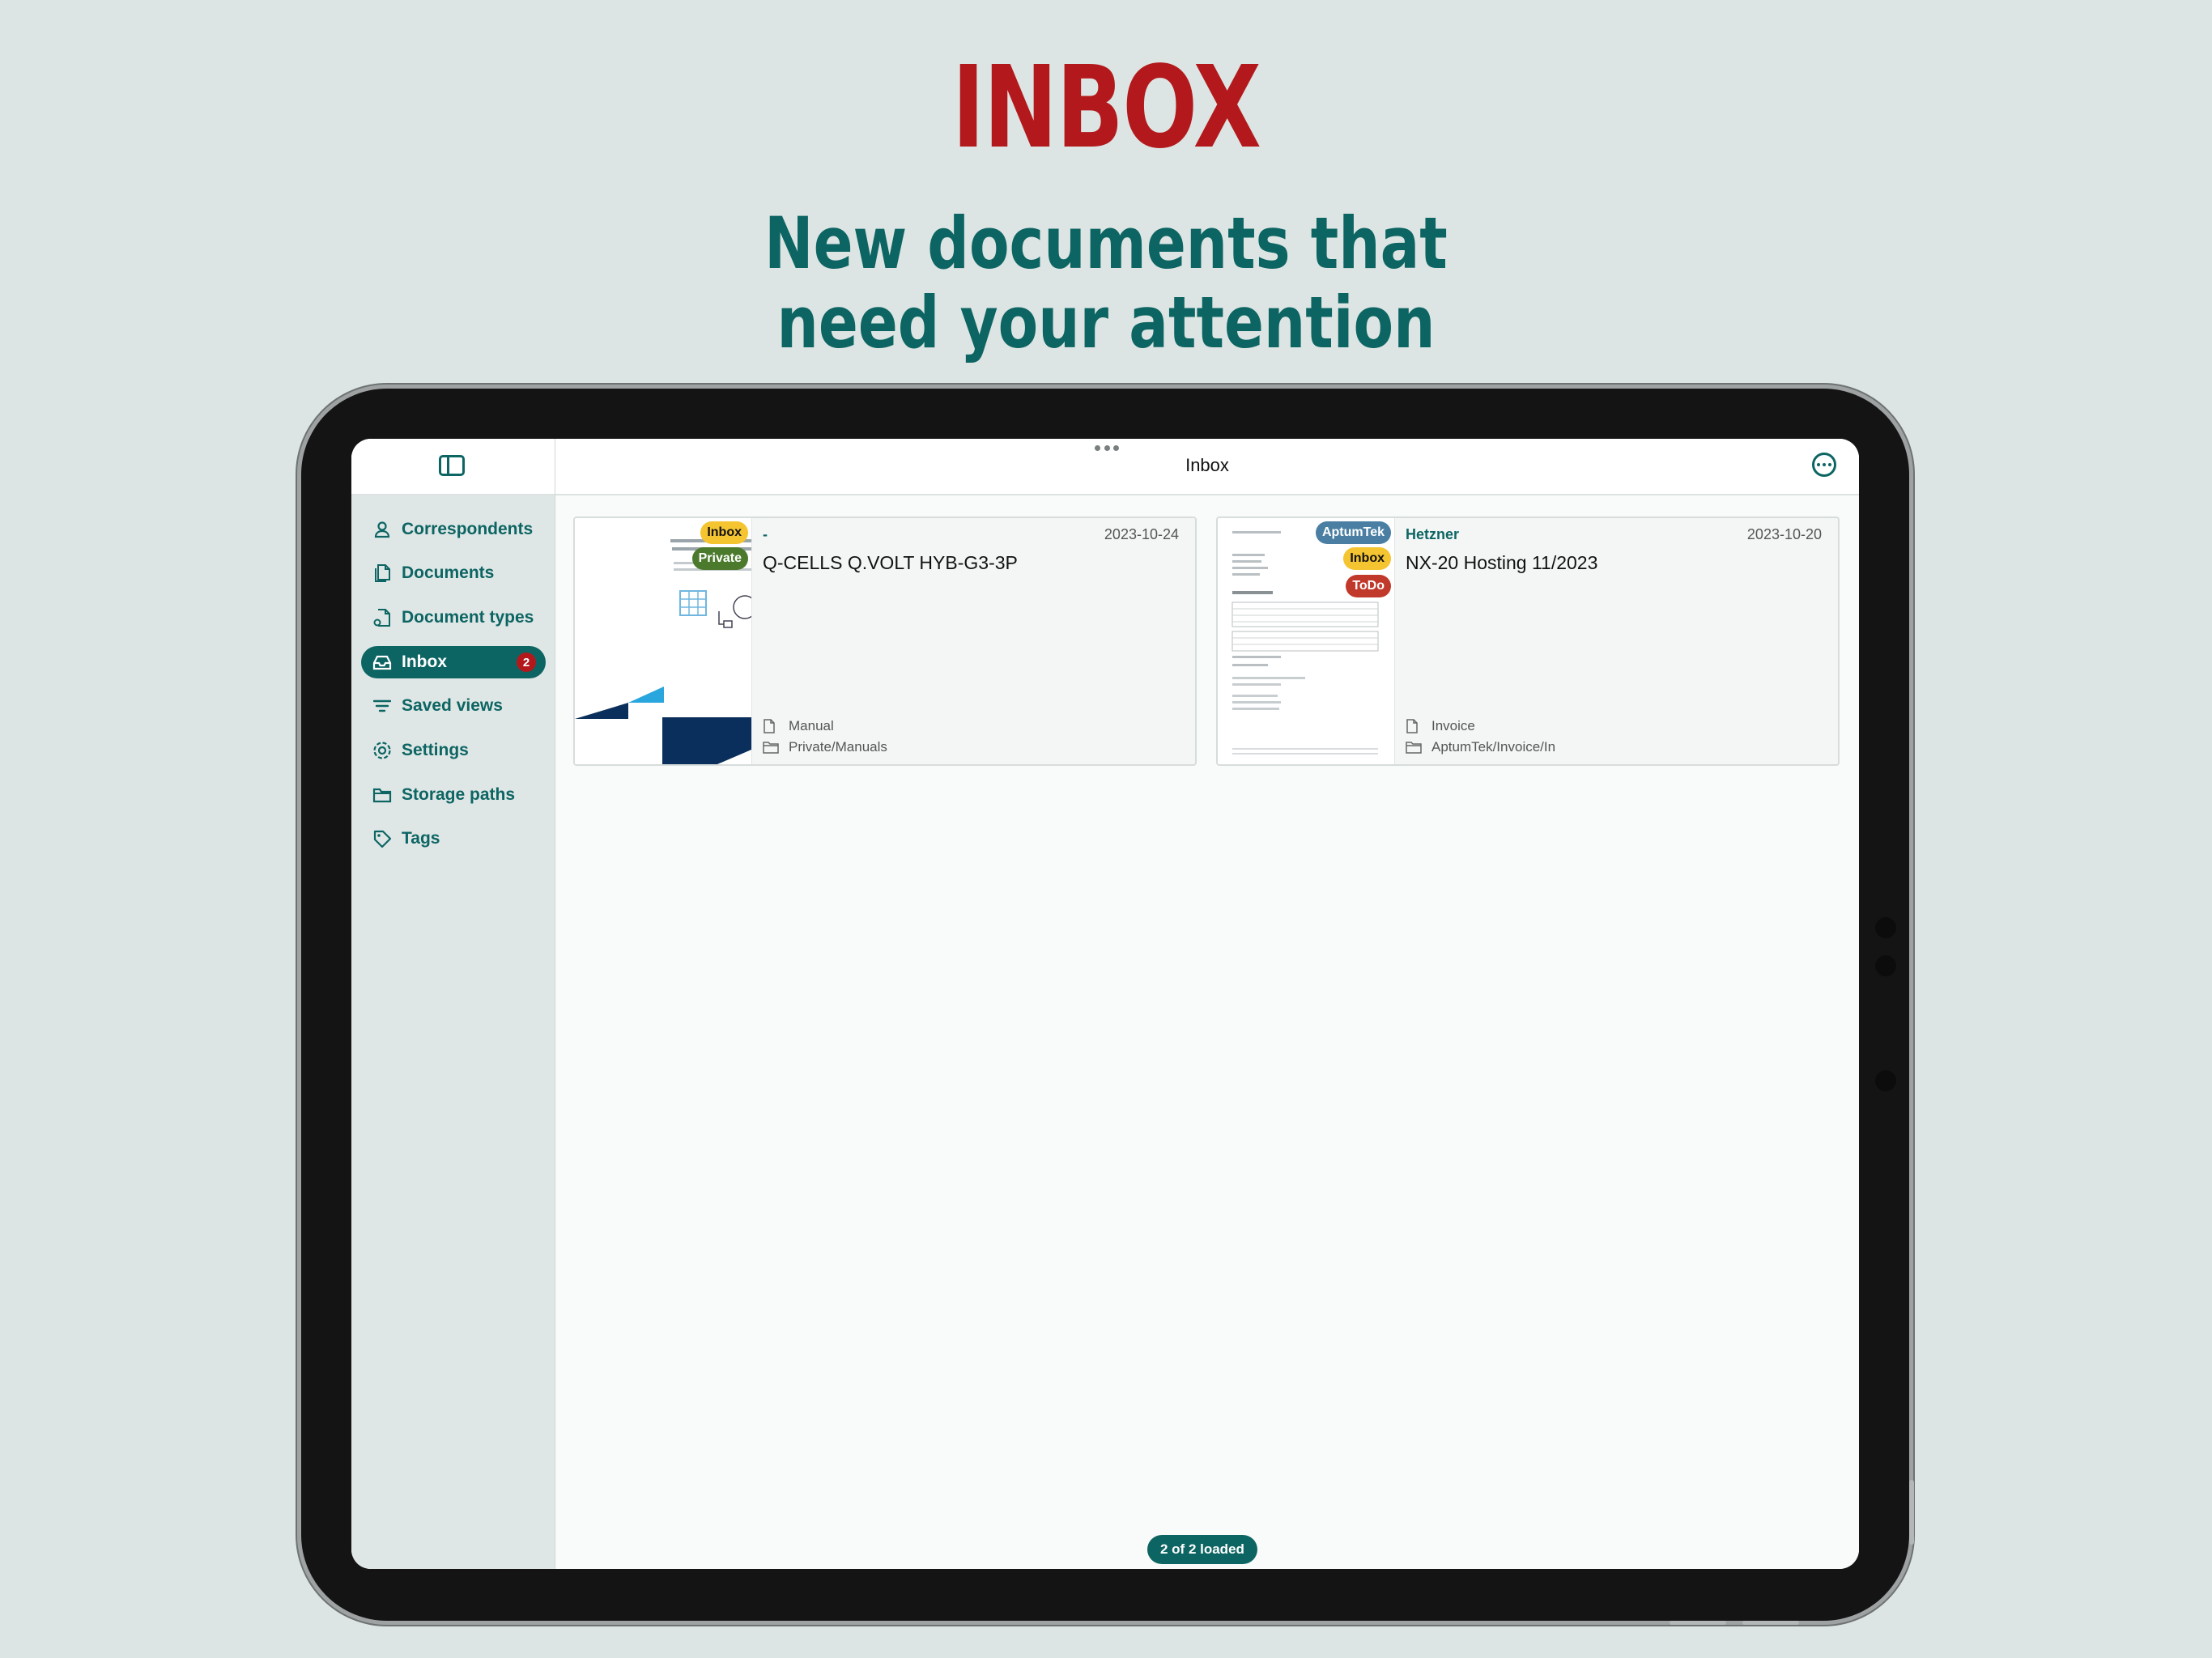  I want to click on sidebar-item-tags: Tags, so click(454, 839).